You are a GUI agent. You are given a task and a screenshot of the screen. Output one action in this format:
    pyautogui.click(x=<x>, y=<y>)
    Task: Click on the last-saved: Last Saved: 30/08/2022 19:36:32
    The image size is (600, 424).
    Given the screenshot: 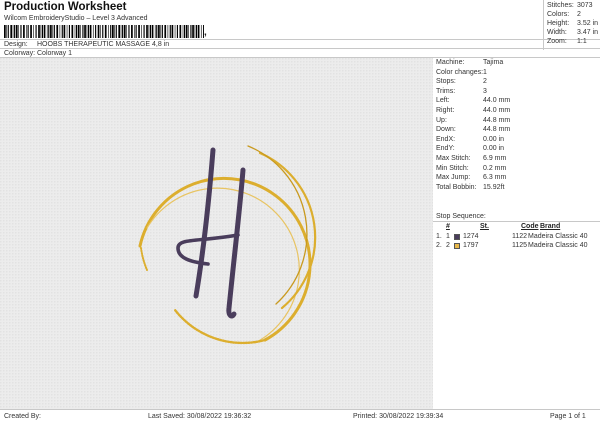 What is the action you would take?
    pyautogui.click(x=200, y=416)
    